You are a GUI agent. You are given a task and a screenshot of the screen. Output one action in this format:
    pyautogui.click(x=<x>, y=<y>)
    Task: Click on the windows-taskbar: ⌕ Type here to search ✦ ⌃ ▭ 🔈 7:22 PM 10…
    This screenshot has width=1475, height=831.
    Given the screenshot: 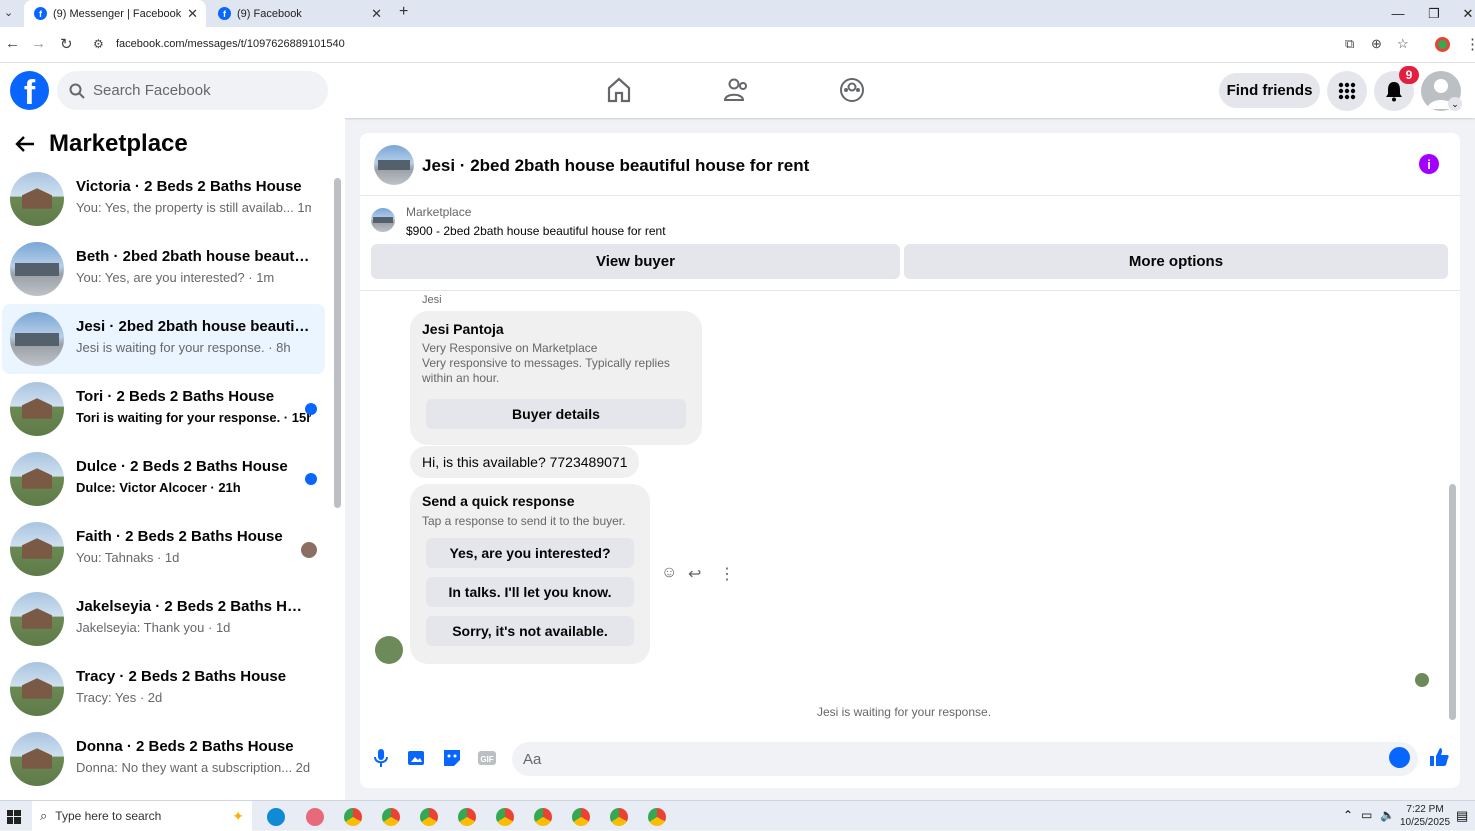 What is the action you would take?
    pyautogui.click(x=737, y=815)
    